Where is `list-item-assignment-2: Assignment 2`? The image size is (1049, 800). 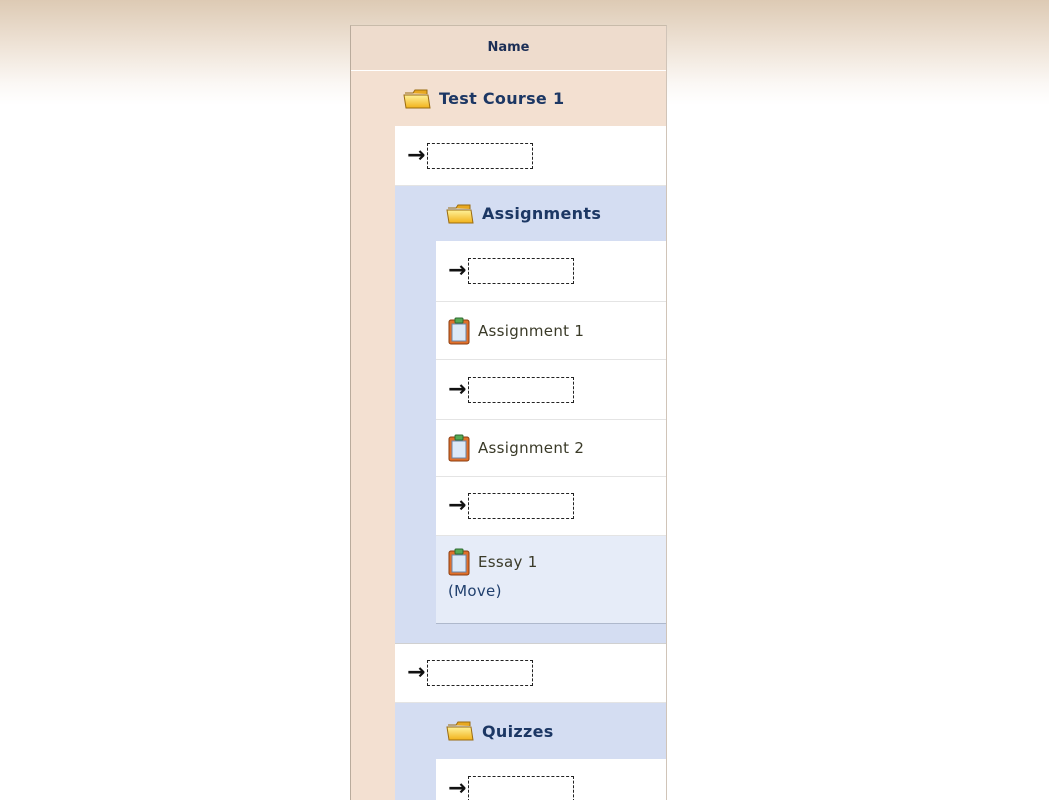 list-item-assignment-2: Assignment 2 is located at coordinates (551, 448).